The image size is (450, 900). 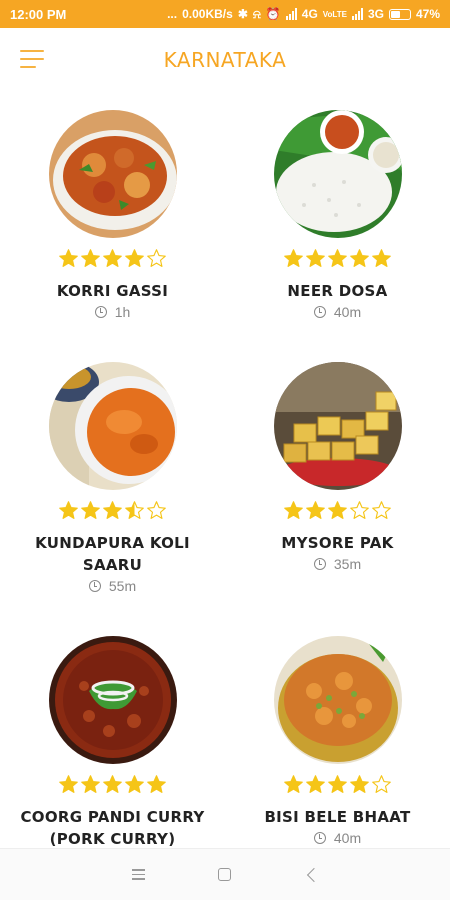 What do you see at coordinates (347, 564) in the screenshot?
I see `cook-time-value: 35m` at bounding box center [347, 564].